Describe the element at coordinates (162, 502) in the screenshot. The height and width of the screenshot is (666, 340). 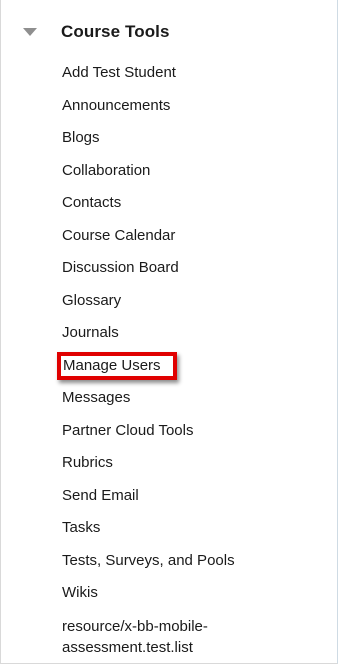
I see `menu-item-send-email: Send Email` at that location.